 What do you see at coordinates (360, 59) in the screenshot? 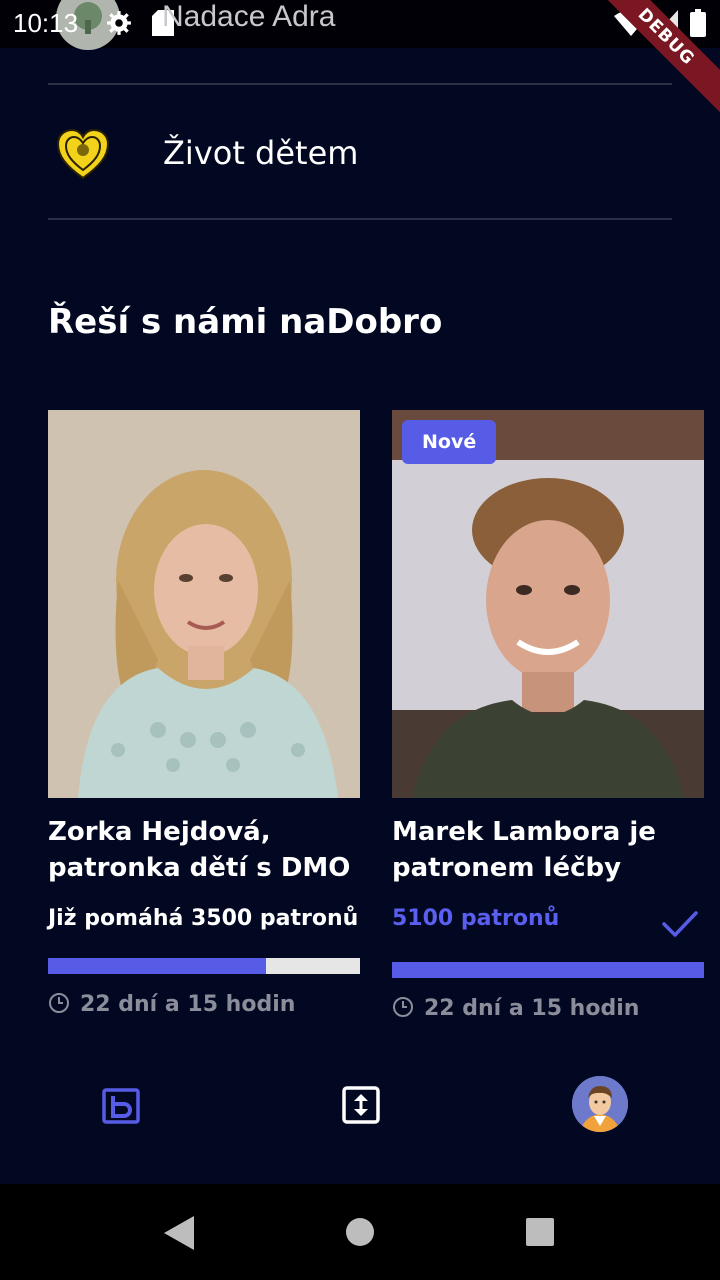
I see `status-bar: 10:13 Nadace Adra DEBUG` at bounding box center [360, 59].